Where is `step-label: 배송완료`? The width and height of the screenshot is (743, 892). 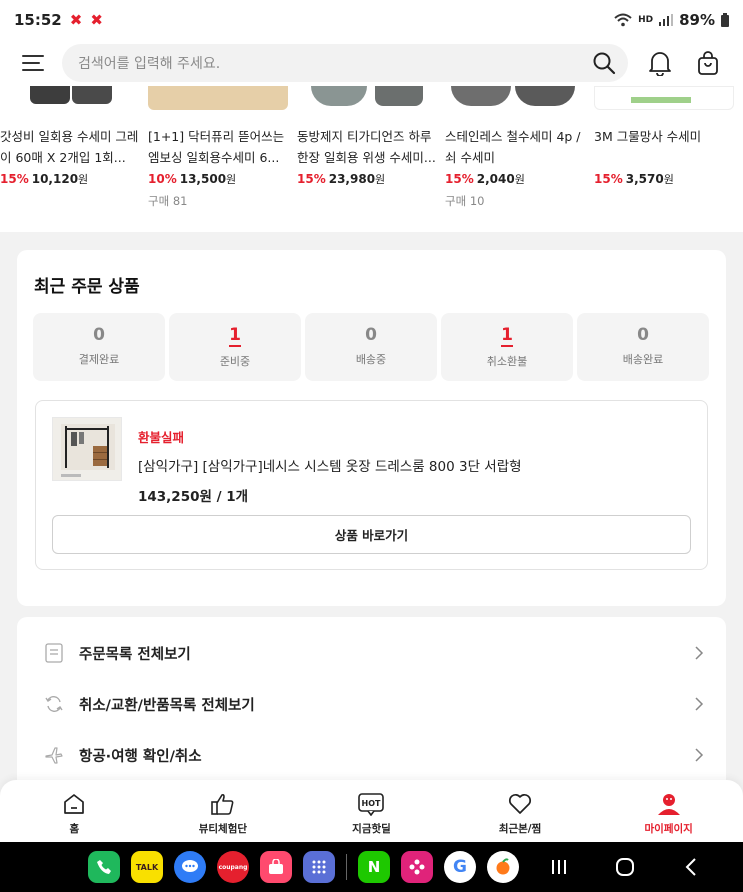 step-label: 배송완료 is located at coordinates (643, 359).